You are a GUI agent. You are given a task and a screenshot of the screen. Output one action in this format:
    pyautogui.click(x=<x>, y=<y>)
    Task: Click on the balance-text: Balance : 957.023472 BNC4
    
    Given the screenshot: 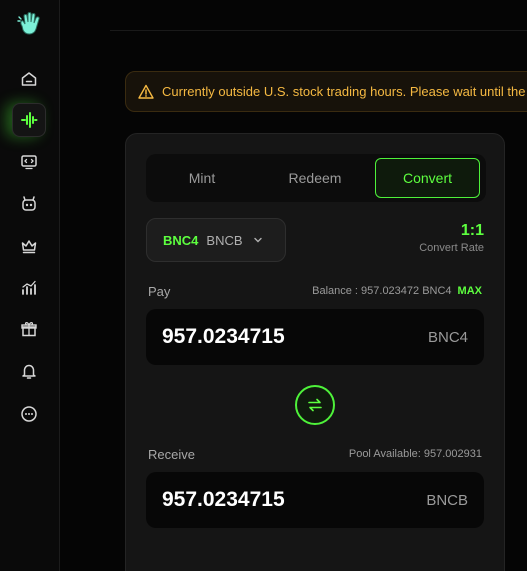 What is the action you would take?
    pyautogui.click(x=382, y=291)
    